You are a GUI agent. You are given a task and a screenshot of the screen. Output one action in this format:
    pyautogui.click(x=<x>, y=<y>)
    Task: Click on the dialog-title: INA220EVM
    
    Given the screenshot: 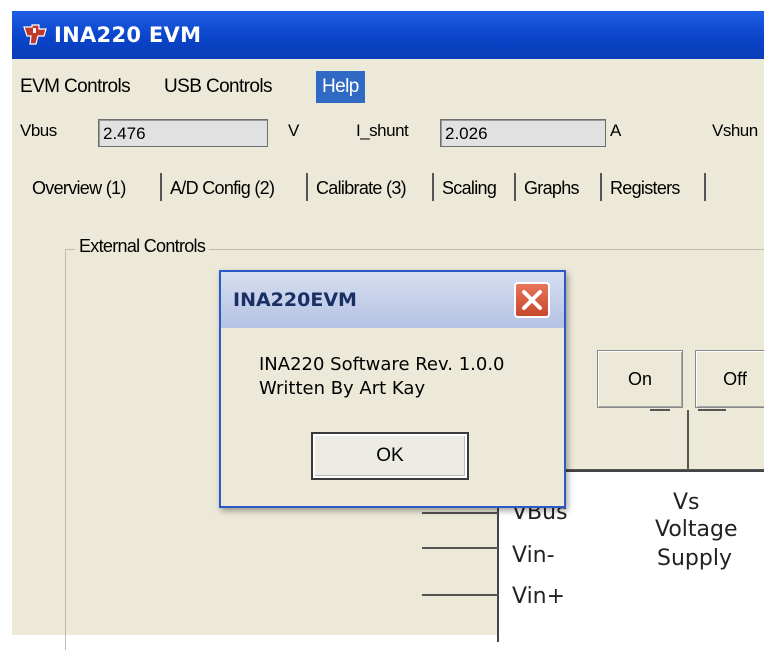 What is the action you would take?
    pyautogui.click(x=295, y=300)
    